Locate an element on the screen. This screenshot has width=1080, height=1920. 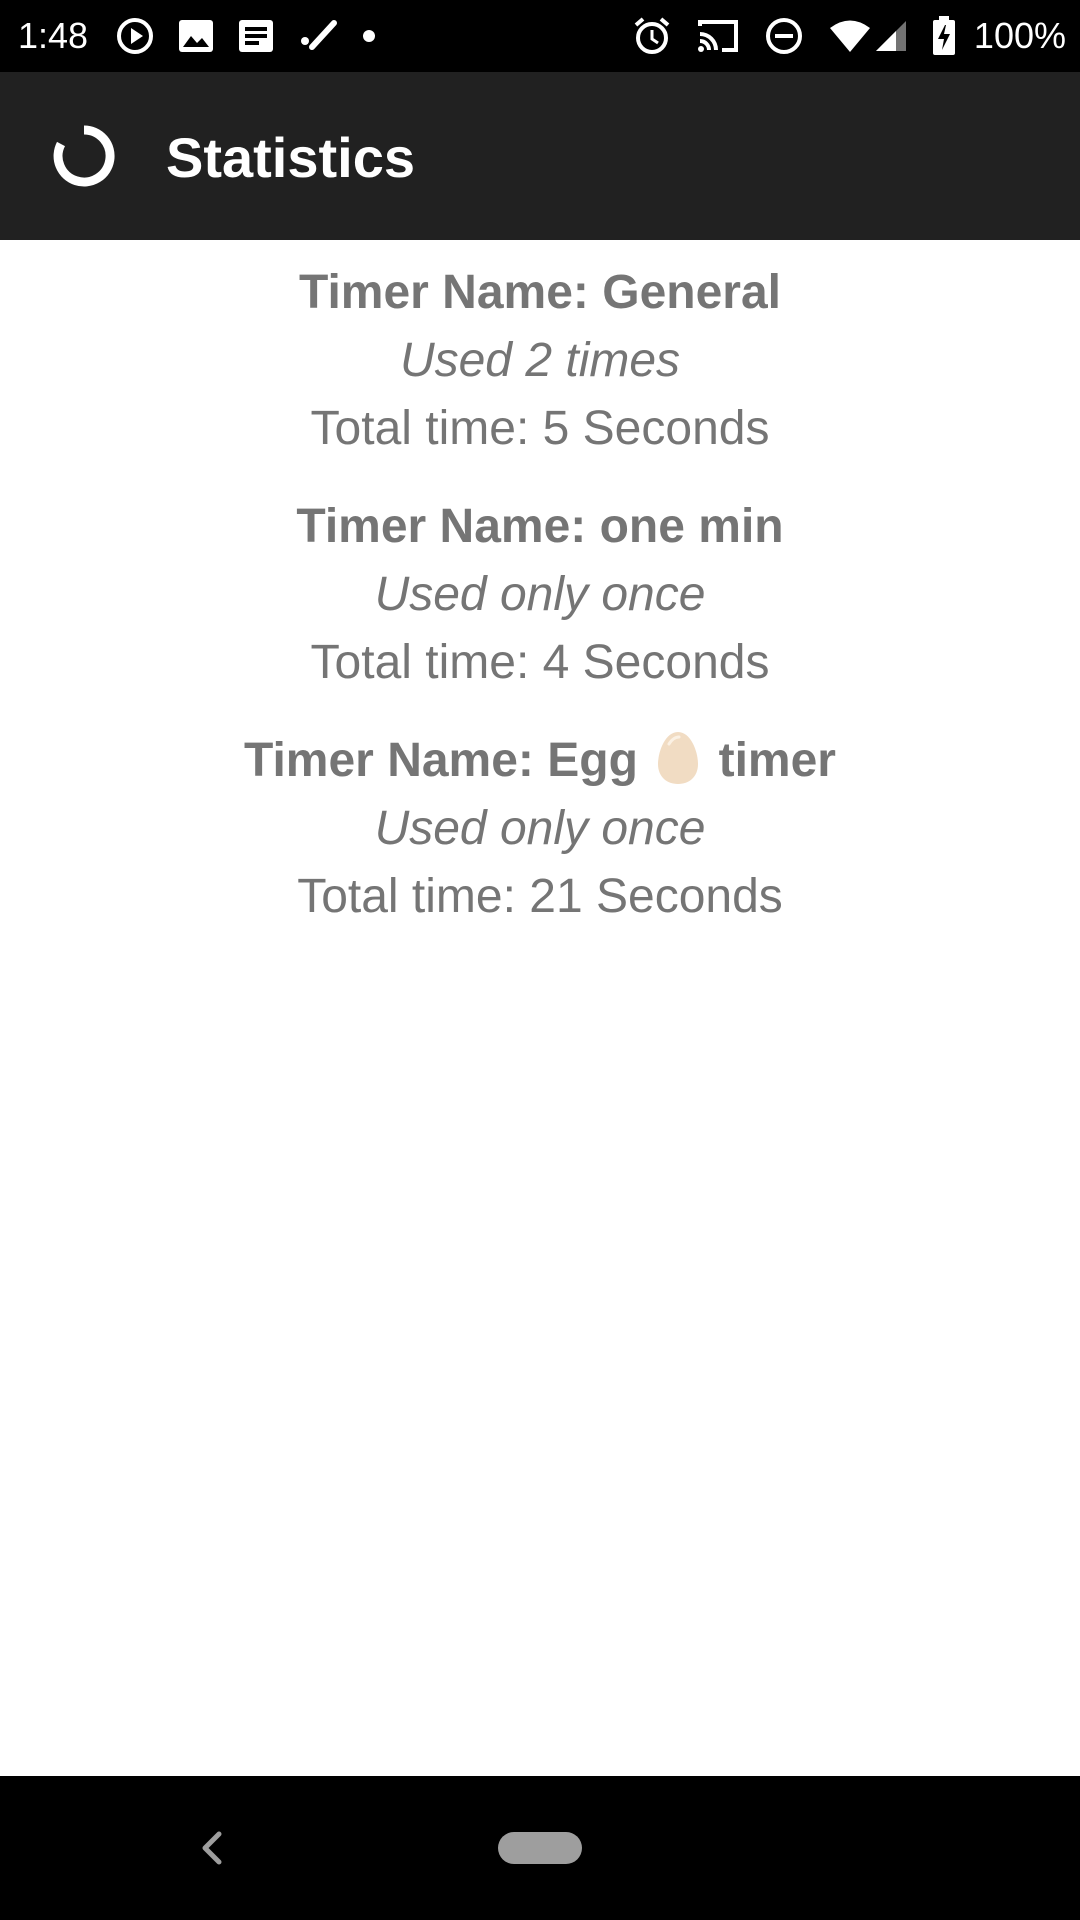
timer-name: Timer Name: one min is located at coordinates (540, 526).